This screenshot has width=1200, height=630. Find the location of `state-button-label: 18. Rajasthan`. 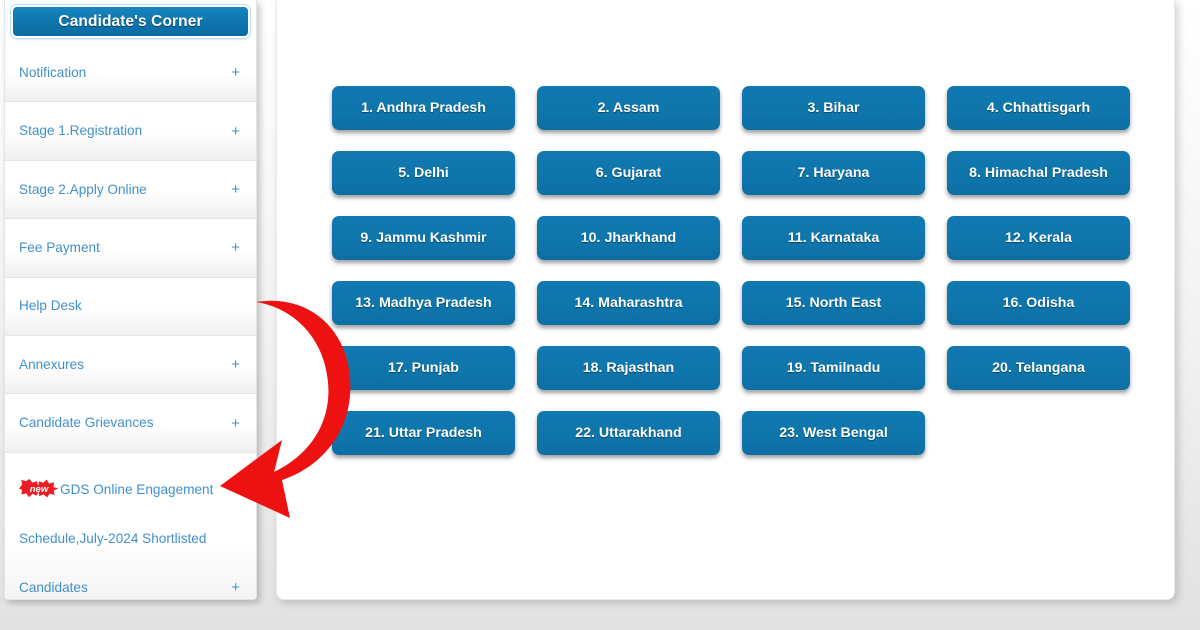

state-button-label: 18. Rajasthan is located at coordinates (628, 368).